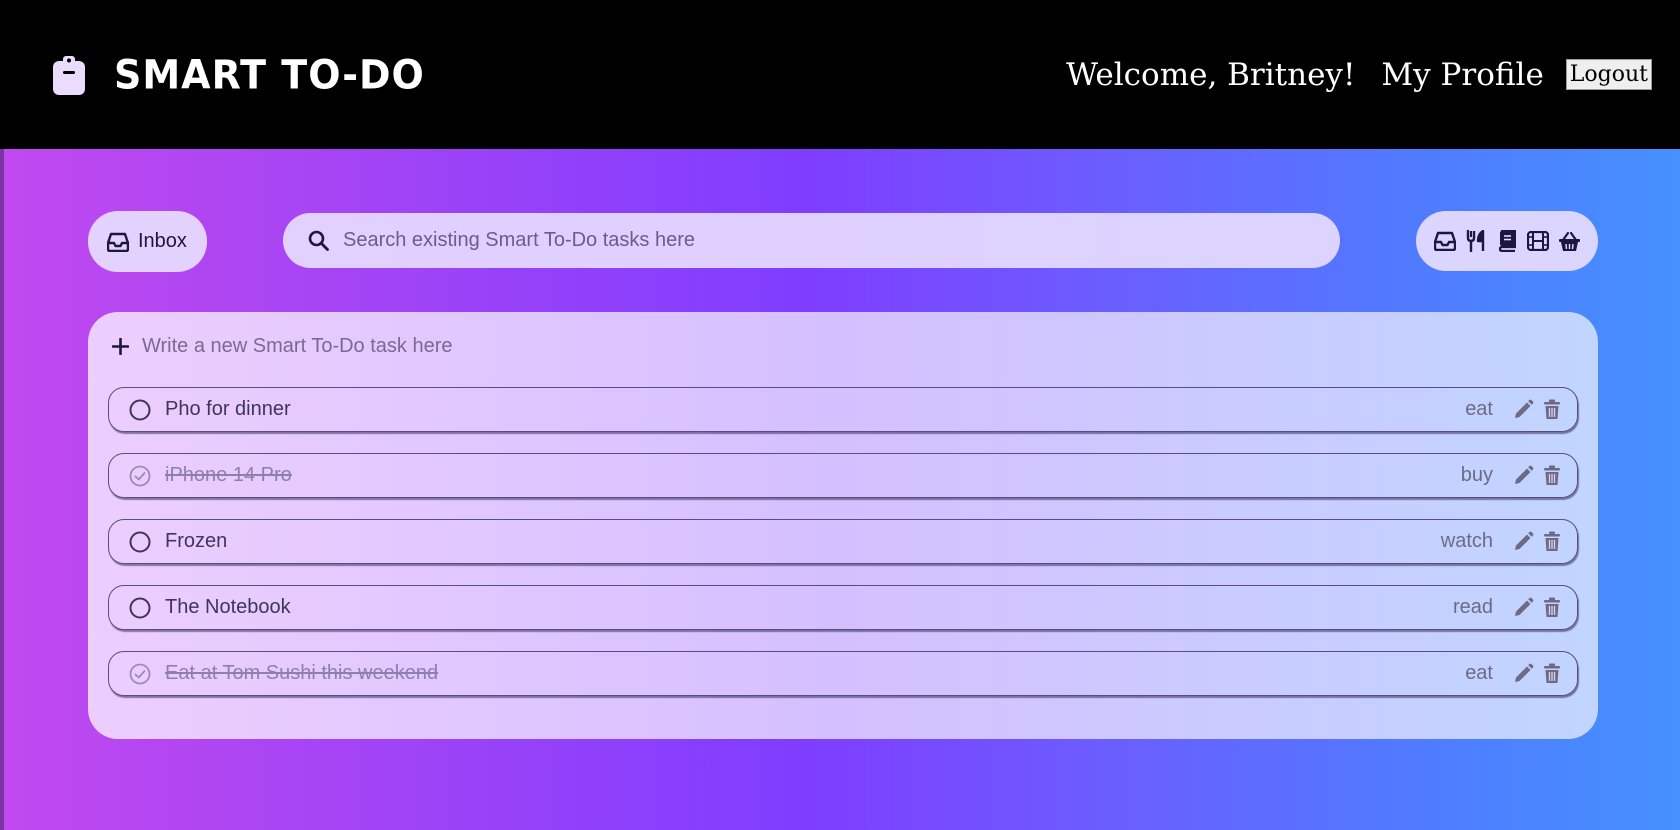  Describe the element at coordinates (1476, 475) in the screenshot. I see `task-category: buy` at that location.